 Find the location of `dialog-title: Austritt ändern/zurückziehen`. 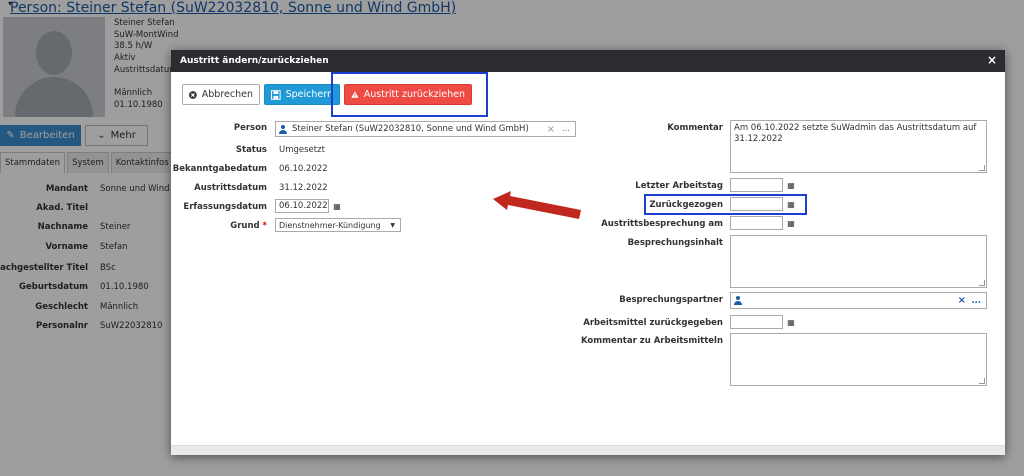

dialog-title: Austritt ändern/zurückziehen is located at coordinates (254, 61).